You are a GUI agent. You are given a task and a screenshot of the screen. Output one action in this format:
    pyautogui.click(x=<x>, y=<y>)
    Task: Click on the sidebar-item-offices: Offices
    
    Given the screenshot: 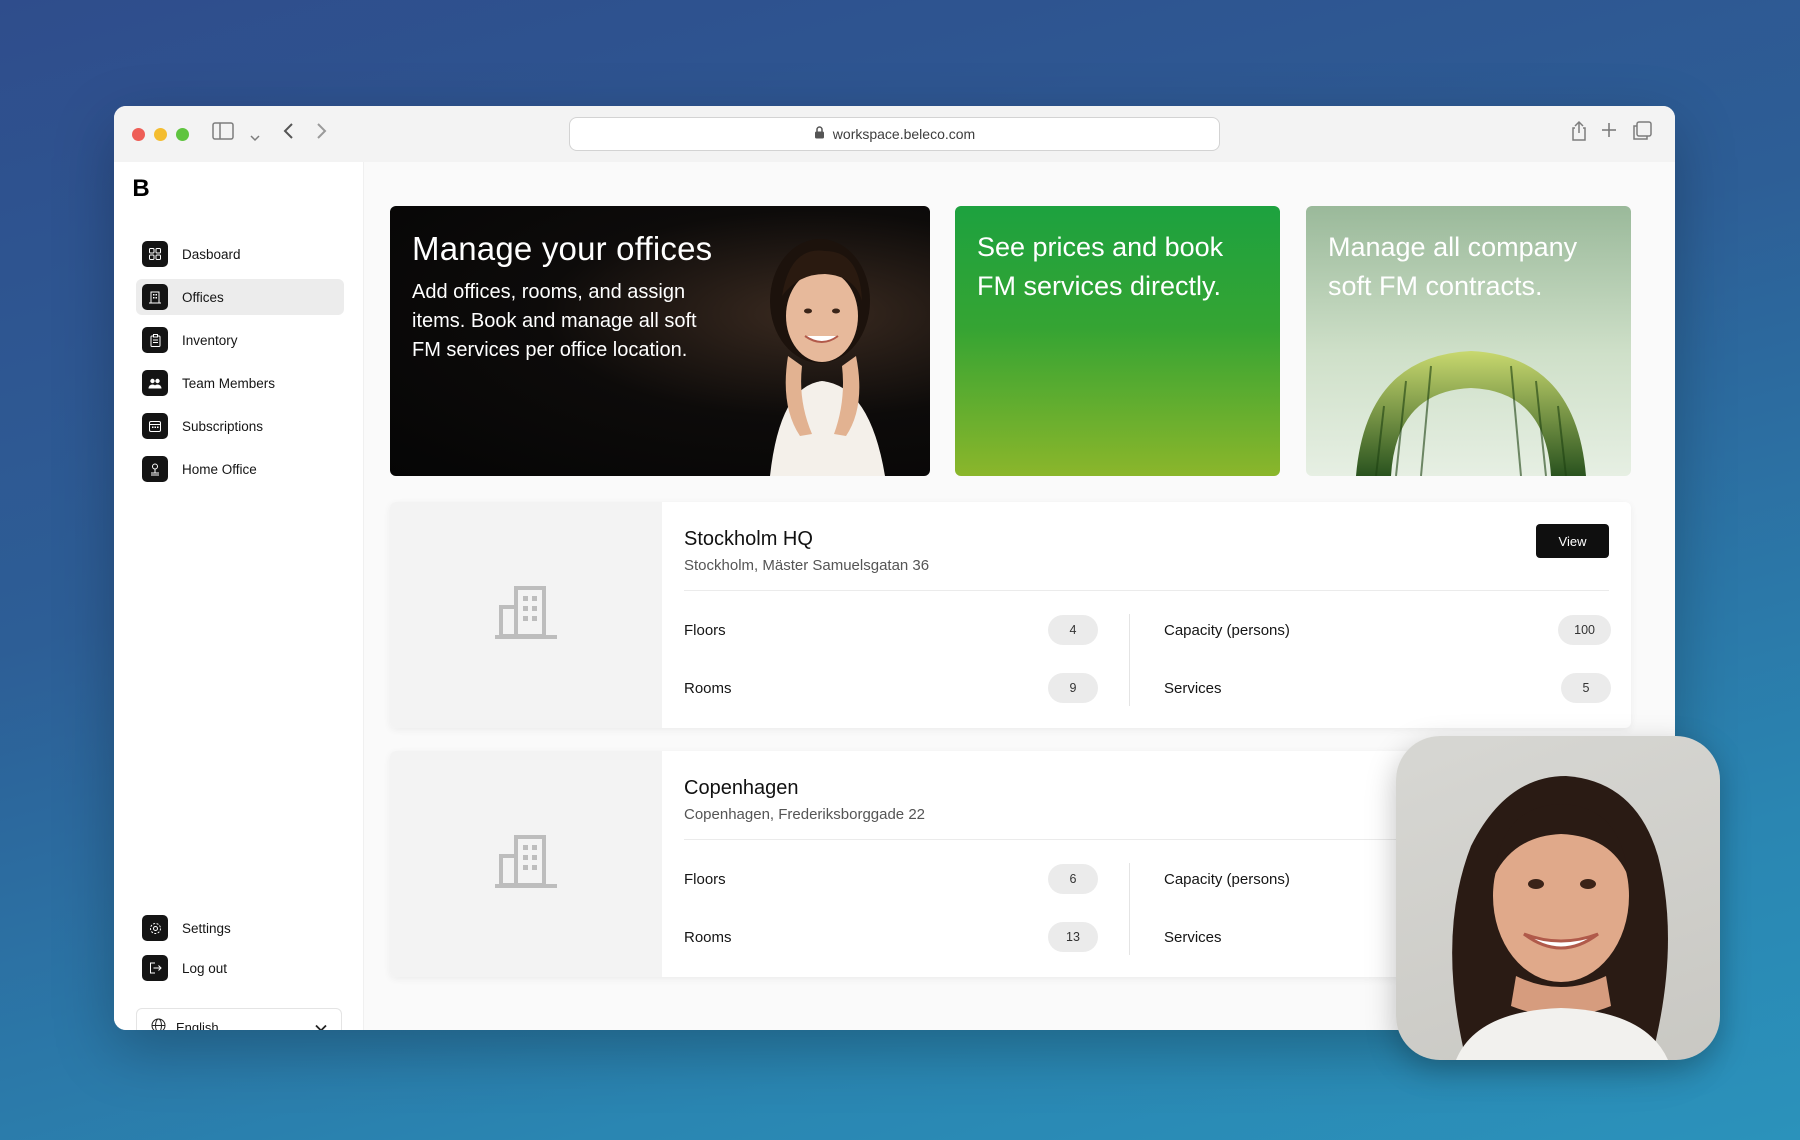 What is the action you would take?
    pyautogui.click(x=240, y=297)
    